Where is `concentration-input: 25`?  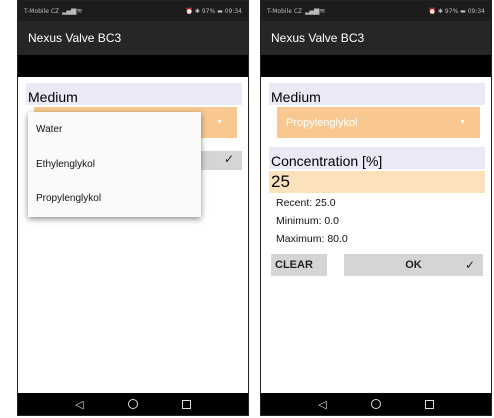 concentration-input: 25 is located at coordinates (377, 182).